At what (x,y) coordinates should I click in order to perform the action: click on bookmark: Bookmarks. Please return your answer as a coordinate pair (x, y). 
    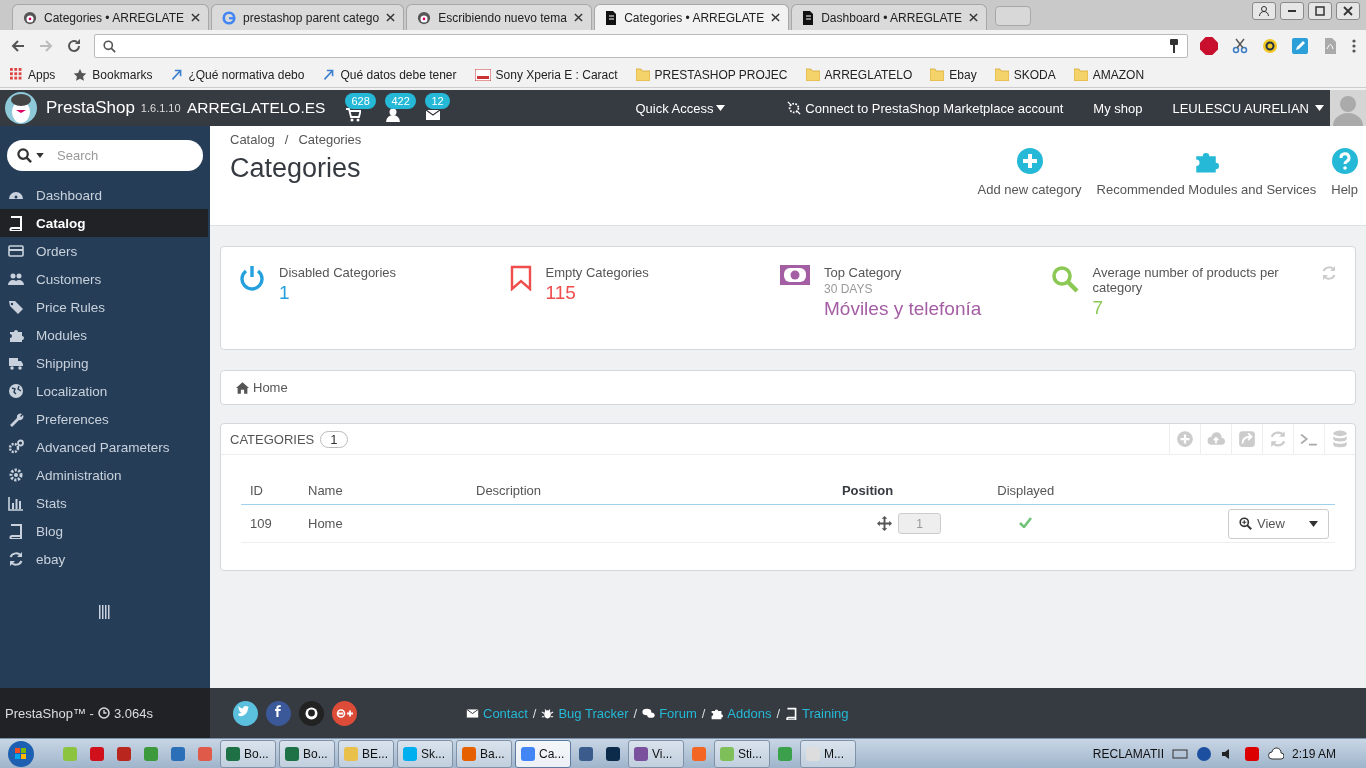
    Looking at the image, I should click on (113, 74).